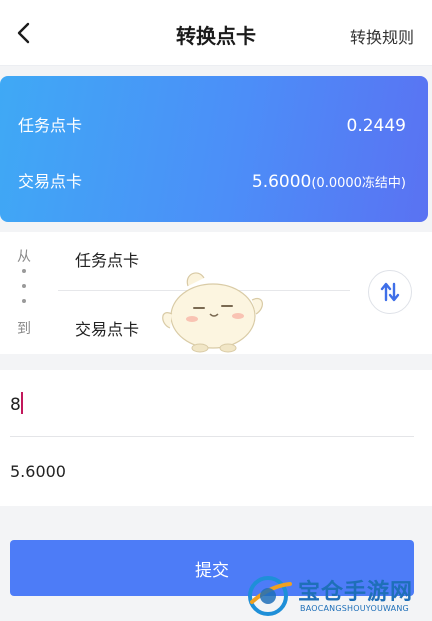 This screenshot has width=432, height=621. What do you see at coordinates (107, 259) in the screenshot?
I see `from-account-select: 任务点卡` at bounding box center [107, 259].